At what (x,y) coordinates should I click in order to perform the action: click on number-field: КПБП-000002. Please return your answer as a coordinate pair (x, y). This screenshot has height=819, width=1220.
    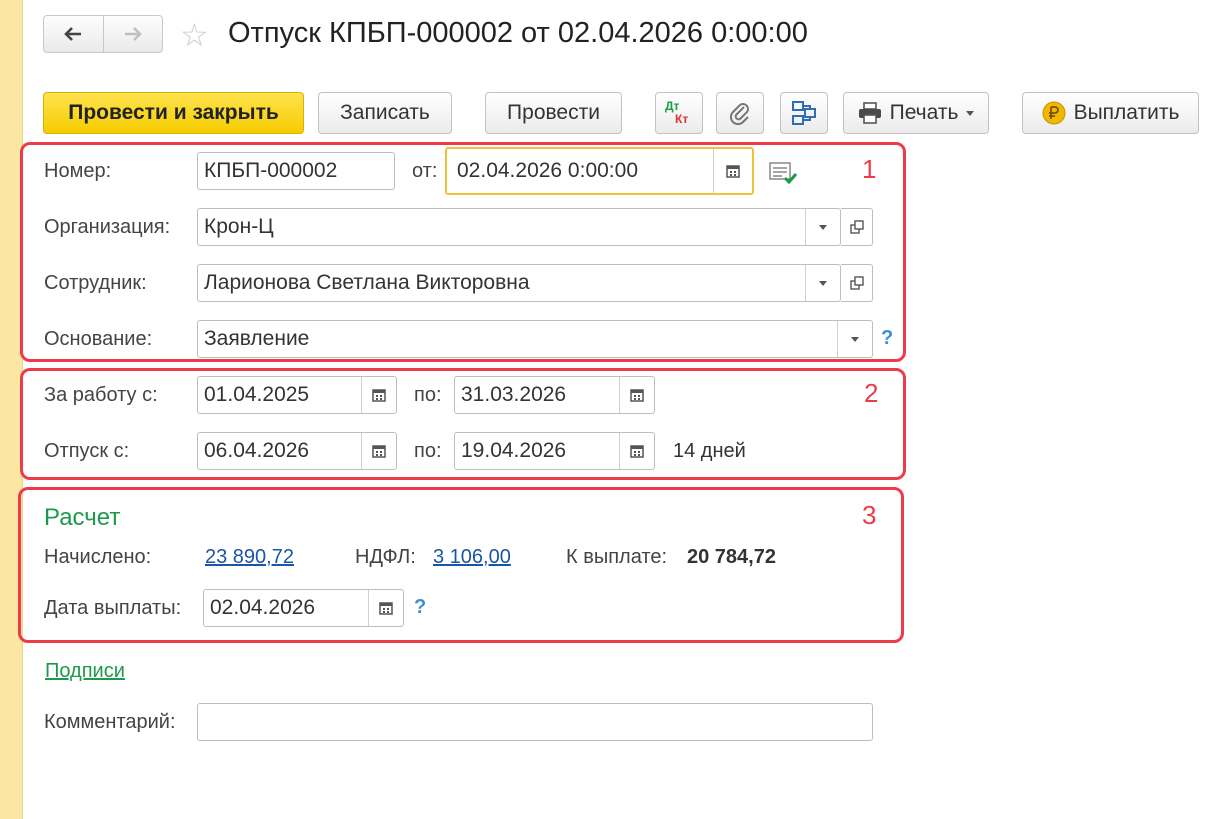
    Looking at the image, I should click on (296, 171).